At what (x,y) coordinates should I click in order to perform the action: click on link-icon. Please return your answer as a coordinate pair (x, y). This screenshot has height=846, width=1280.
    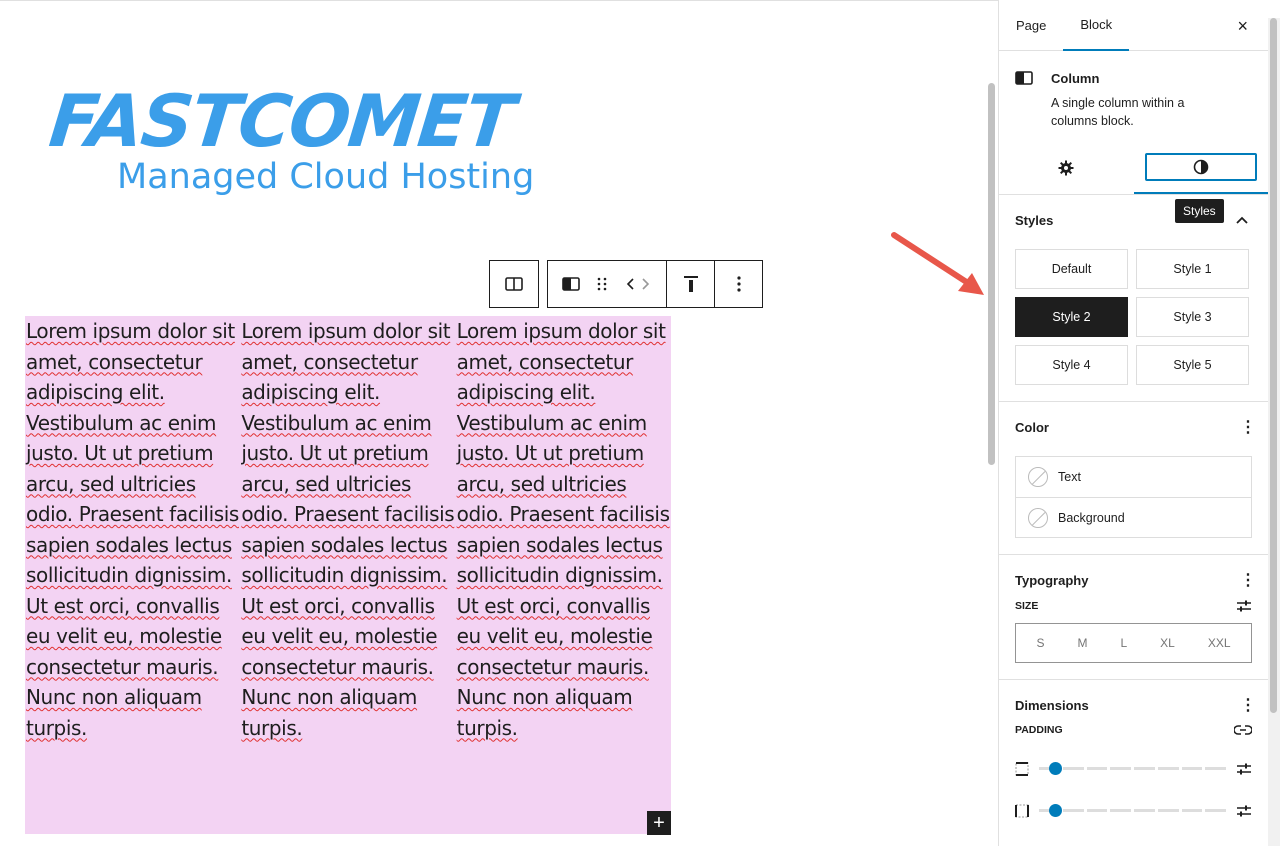
    Looking at the image, I should click on (1243, 730).